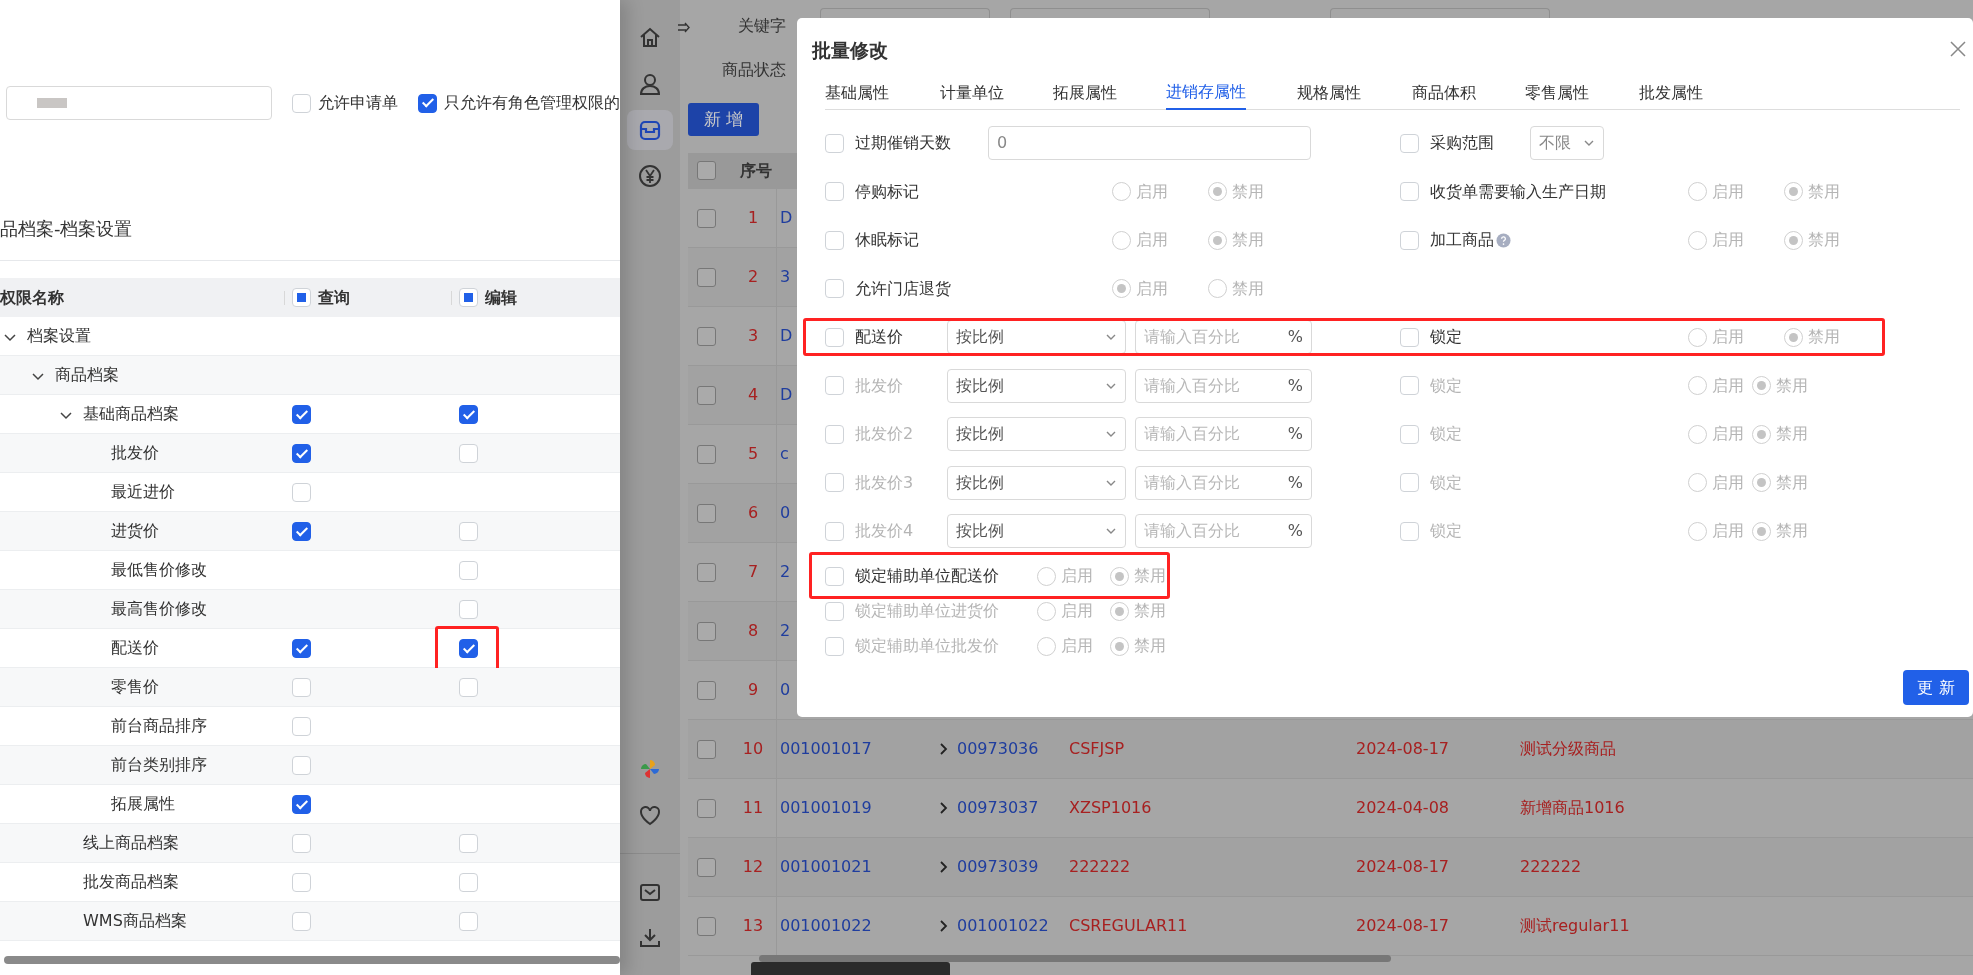  What do you see at coordinates (706, 170) in the screenshot?
I see `header-checkbox` at bounding box center [706, 170].